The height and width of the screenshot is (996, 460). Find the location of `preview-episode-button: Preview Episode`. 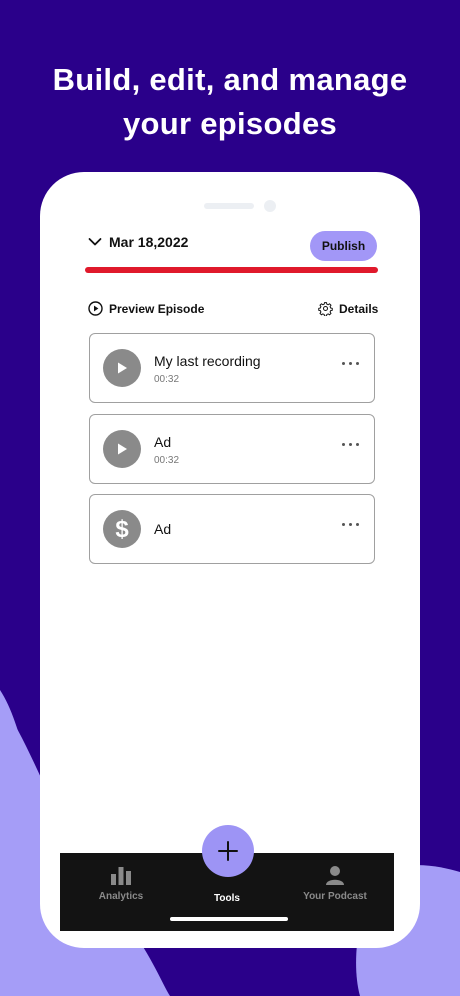

preview-episode-button: Preview Episode is located at coordinates (146, 308).